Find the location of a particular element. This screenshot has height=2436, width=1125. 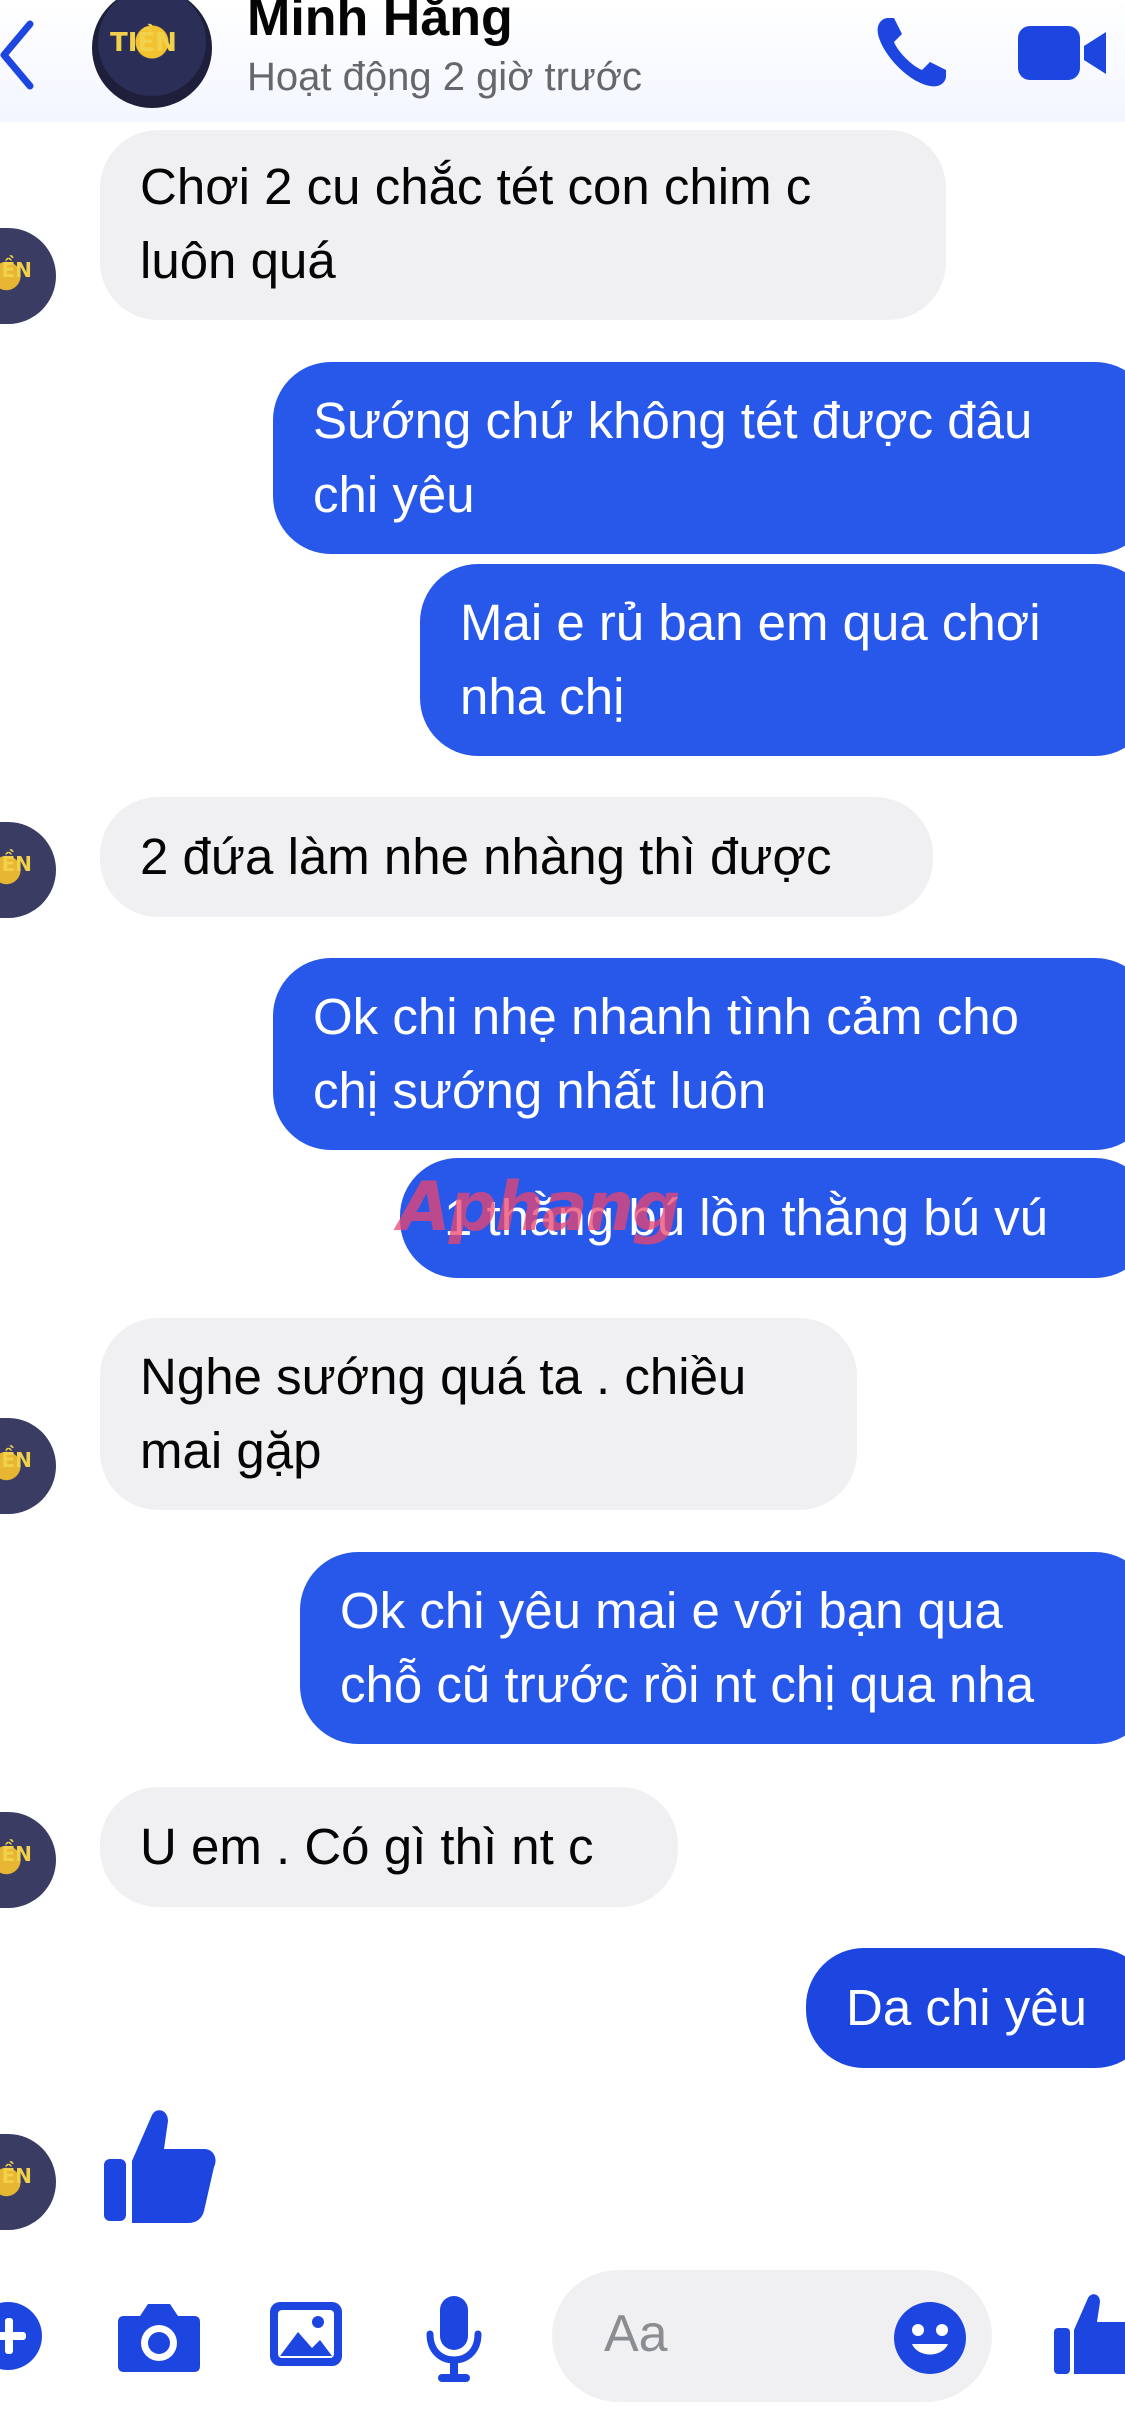

message-incoming: 2 đứa làm nhe nhàng thì được is located at coordinates (516, 857).